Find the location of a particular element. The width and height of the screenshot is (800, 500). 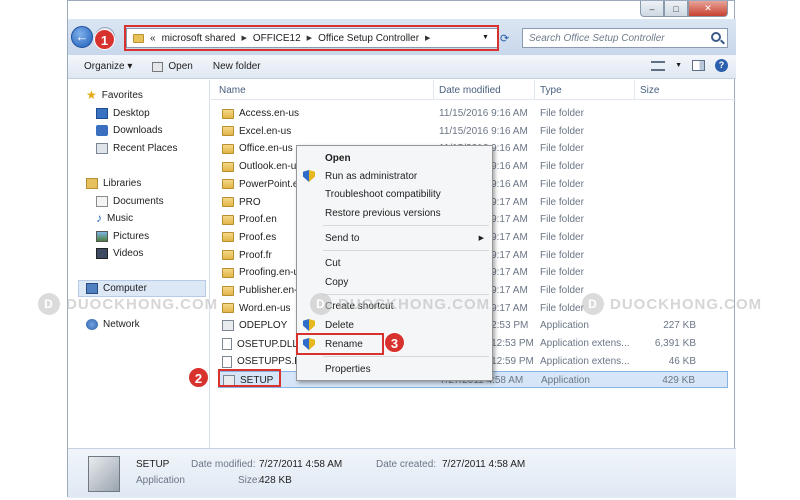

file-name-cell: PRO is located at coordinates (241, 202).